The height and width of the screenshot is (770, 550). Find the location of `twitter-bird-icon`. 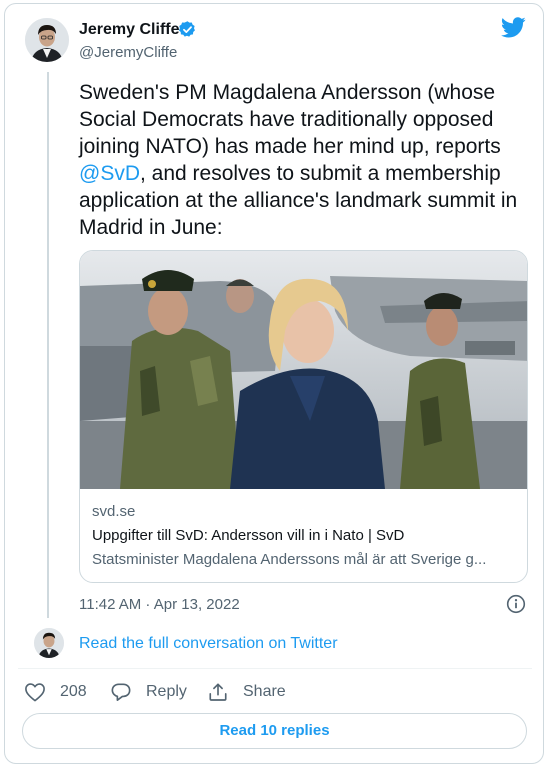

twitter-bird-icon is located at coordinates (513, 30).